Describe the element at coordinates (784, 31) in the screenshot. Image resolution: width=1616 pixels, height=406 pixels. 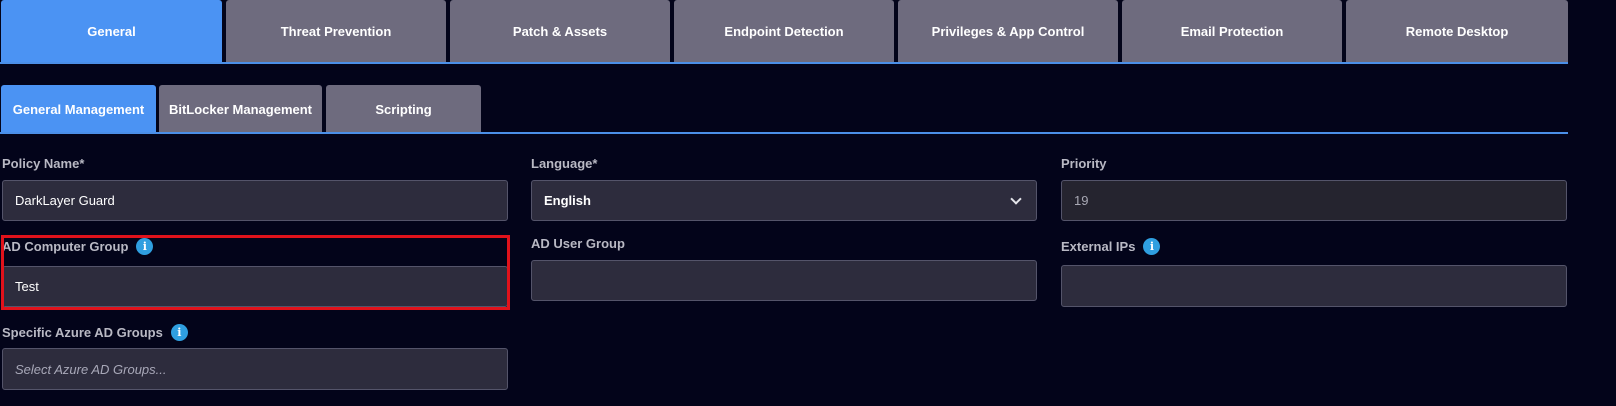
I see `tab-endpoint-detection: Endpoint Detection` at that location.